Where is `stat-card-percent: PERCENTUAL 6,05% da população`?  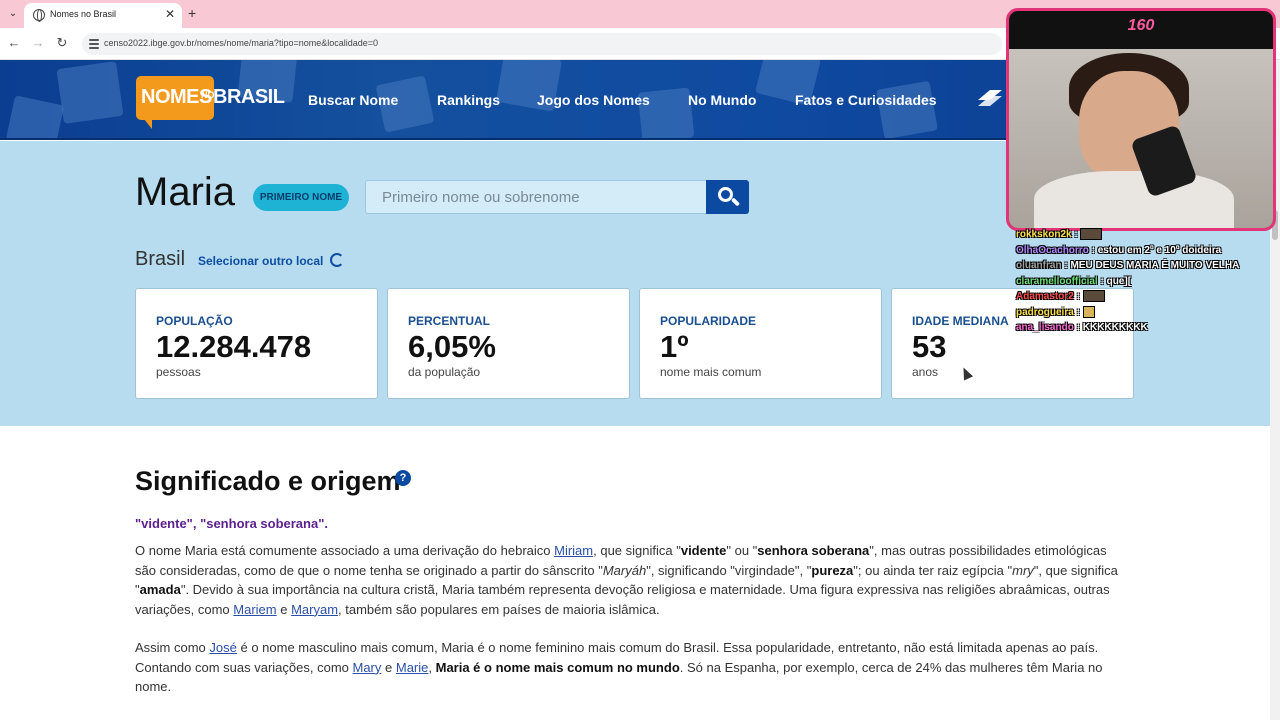
stat-card-percent: PERCENTUAL 6,05% da população is located at coordinates (508, 343).